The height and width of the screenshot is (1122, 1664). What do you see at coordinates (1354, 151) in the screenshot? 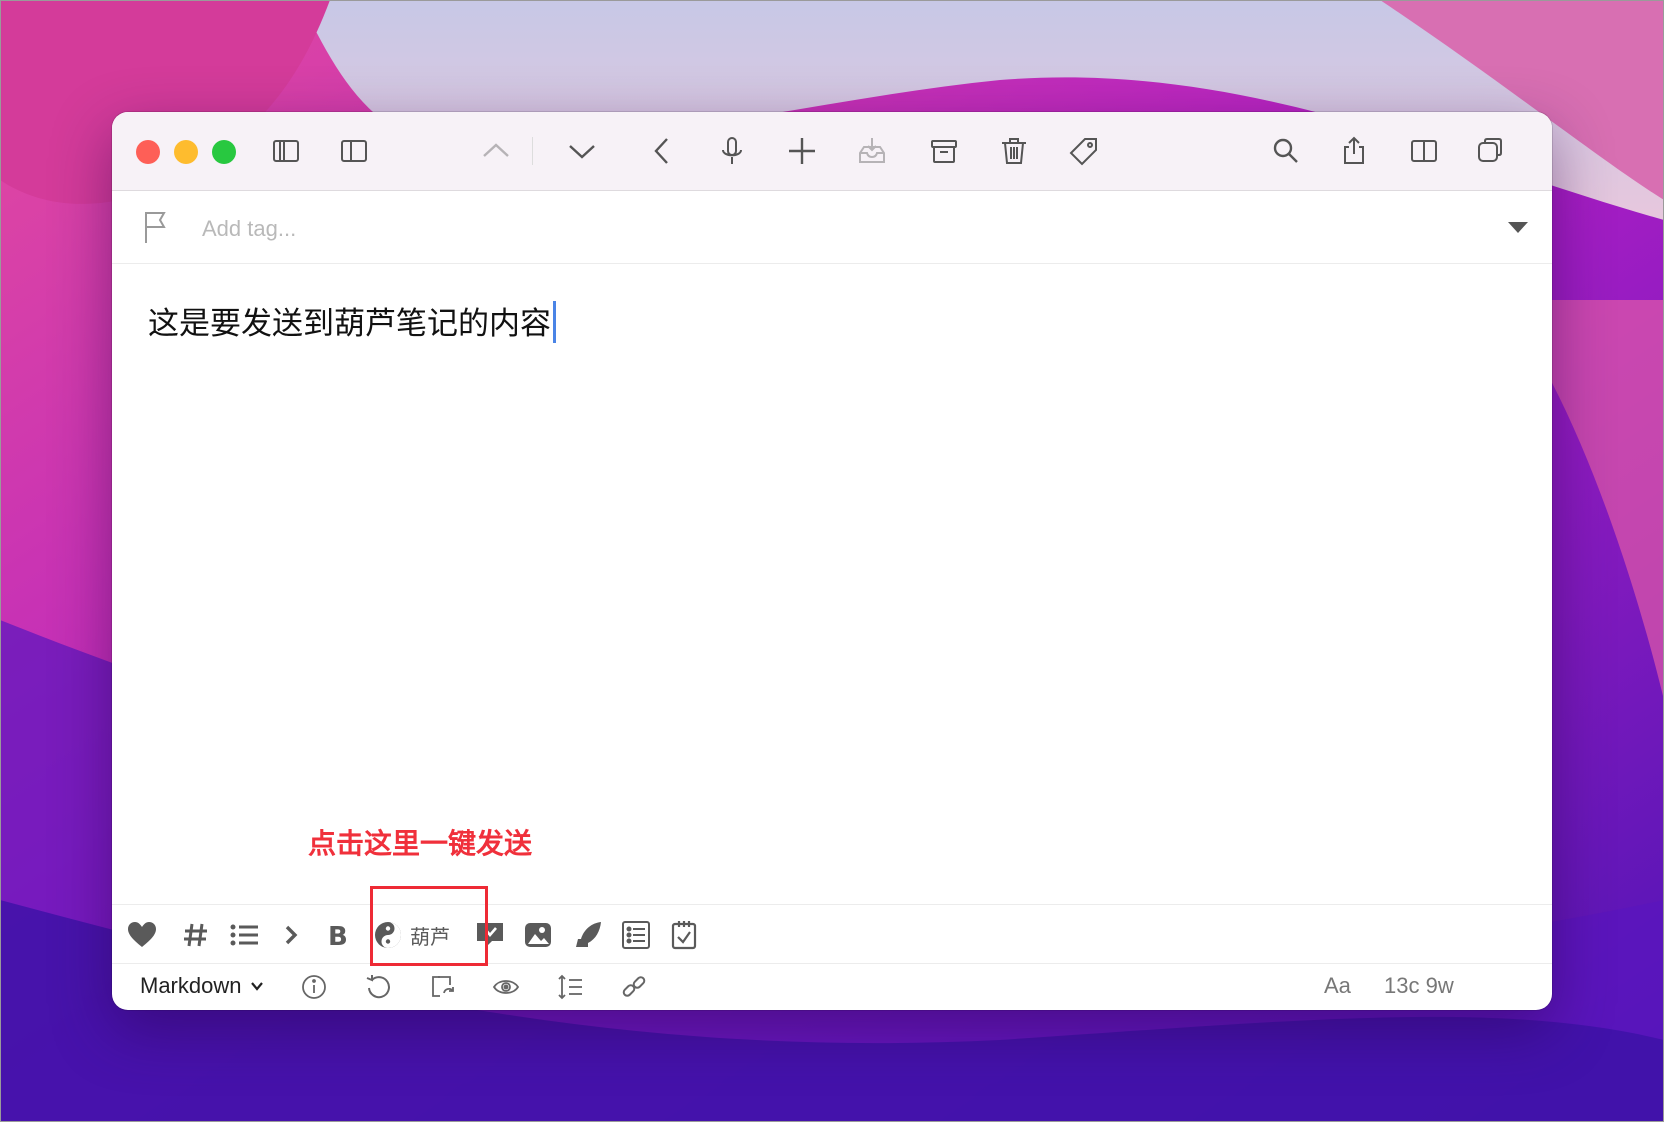
I see `share-icon` at bounding box center [1354, 151].